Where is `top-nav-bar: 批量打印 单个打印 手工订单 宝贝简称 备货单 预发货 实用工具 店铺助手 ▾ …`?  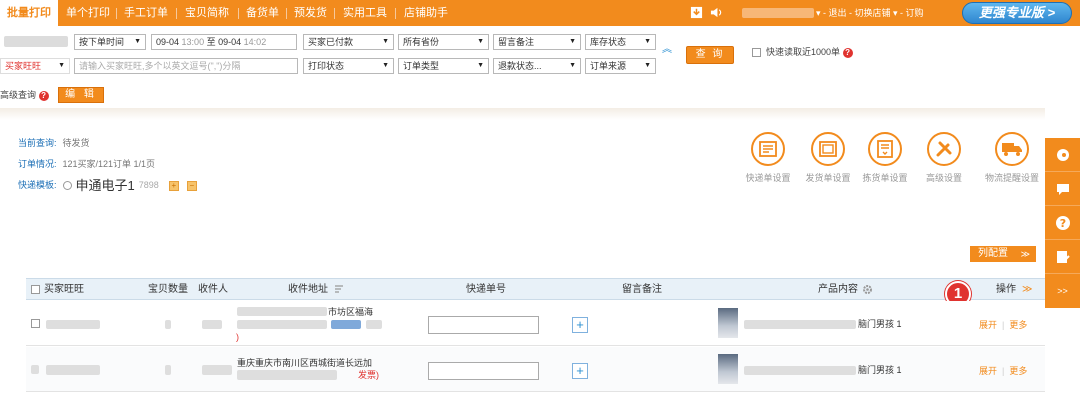
top-nav-bar: 批量打印 单个打印 手工订单 宝贝简称 备货单 预发货 实用工具 店铺助手 ▾ … is located at coordinates (540, 13).